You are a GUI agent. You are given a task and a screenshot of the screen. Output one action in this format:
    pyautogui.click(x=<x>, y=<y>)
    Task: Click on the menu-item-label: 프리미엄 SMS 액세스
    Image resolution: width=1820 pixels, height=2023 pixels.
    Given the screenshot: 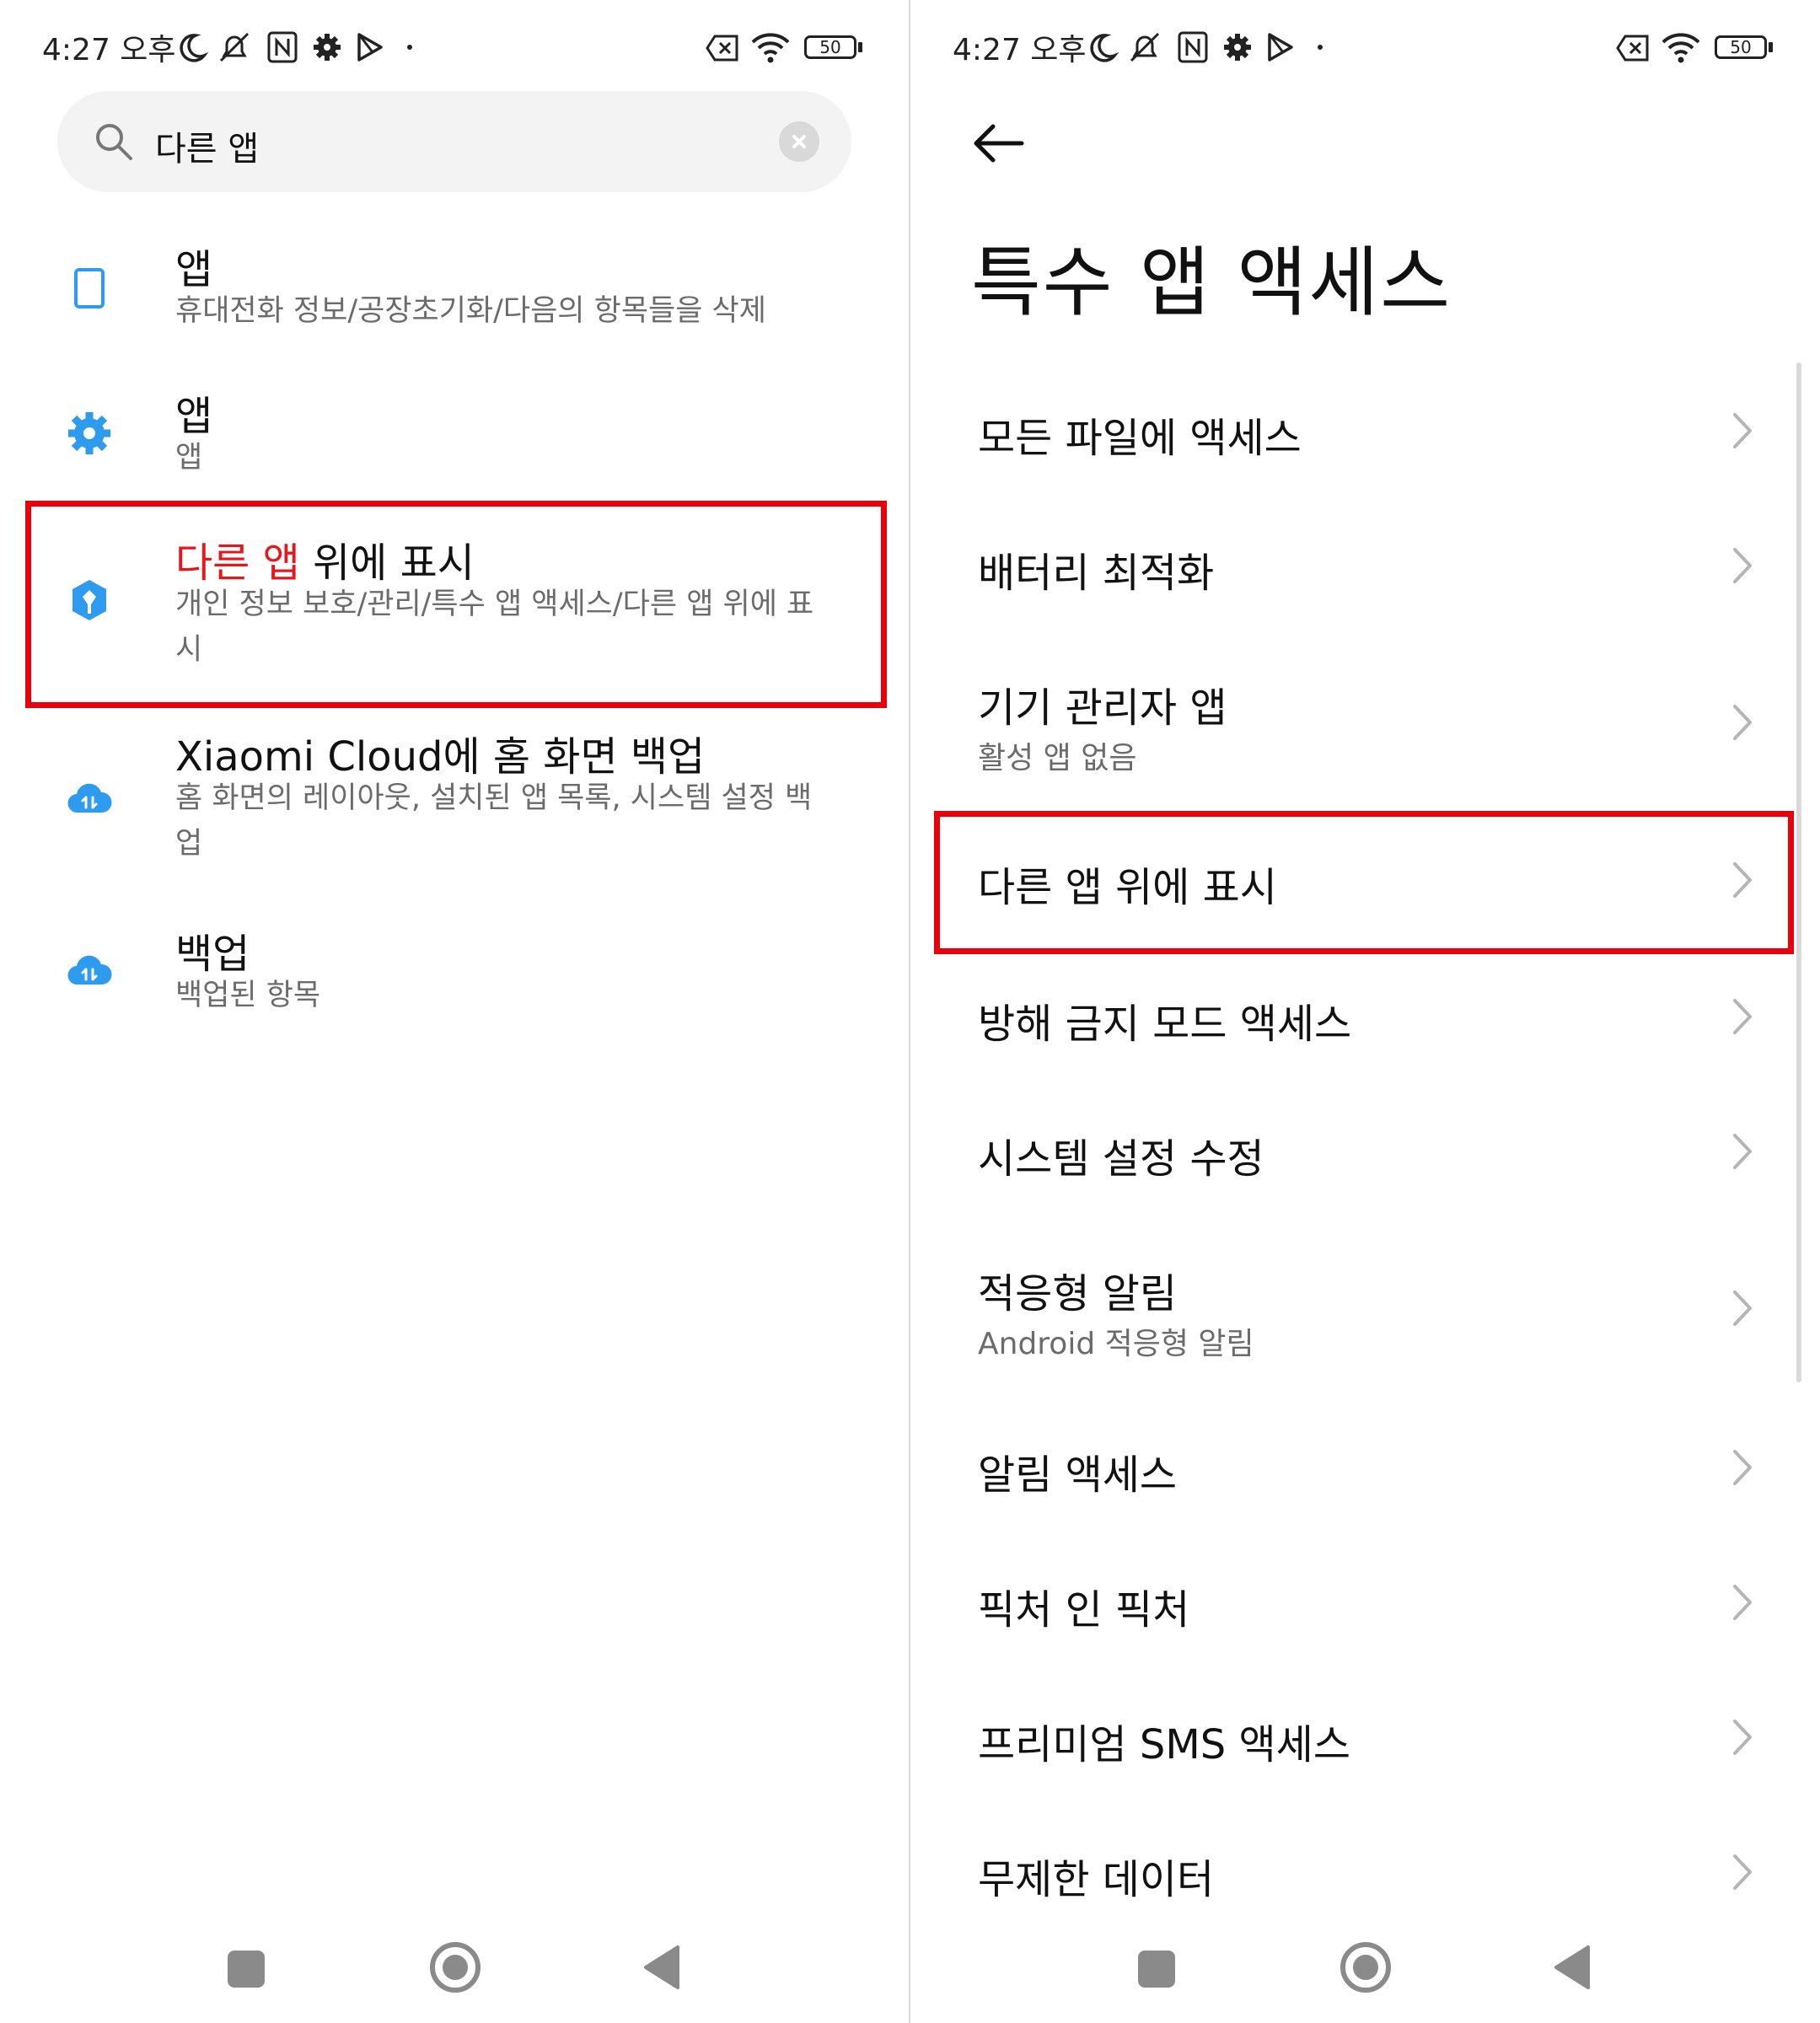 What is the action you would take?
    pyautogui.click(x=1164, y=1745)
    